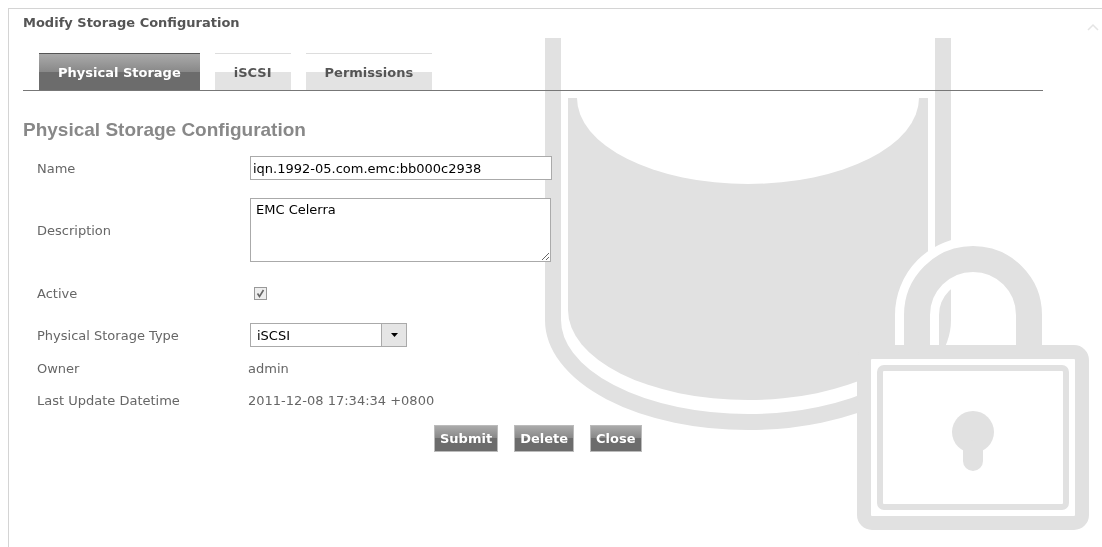  What do you see at coordinates (260, 293) in the screenshot?
I see `active-checkbox` at bounding box center [260, 293].